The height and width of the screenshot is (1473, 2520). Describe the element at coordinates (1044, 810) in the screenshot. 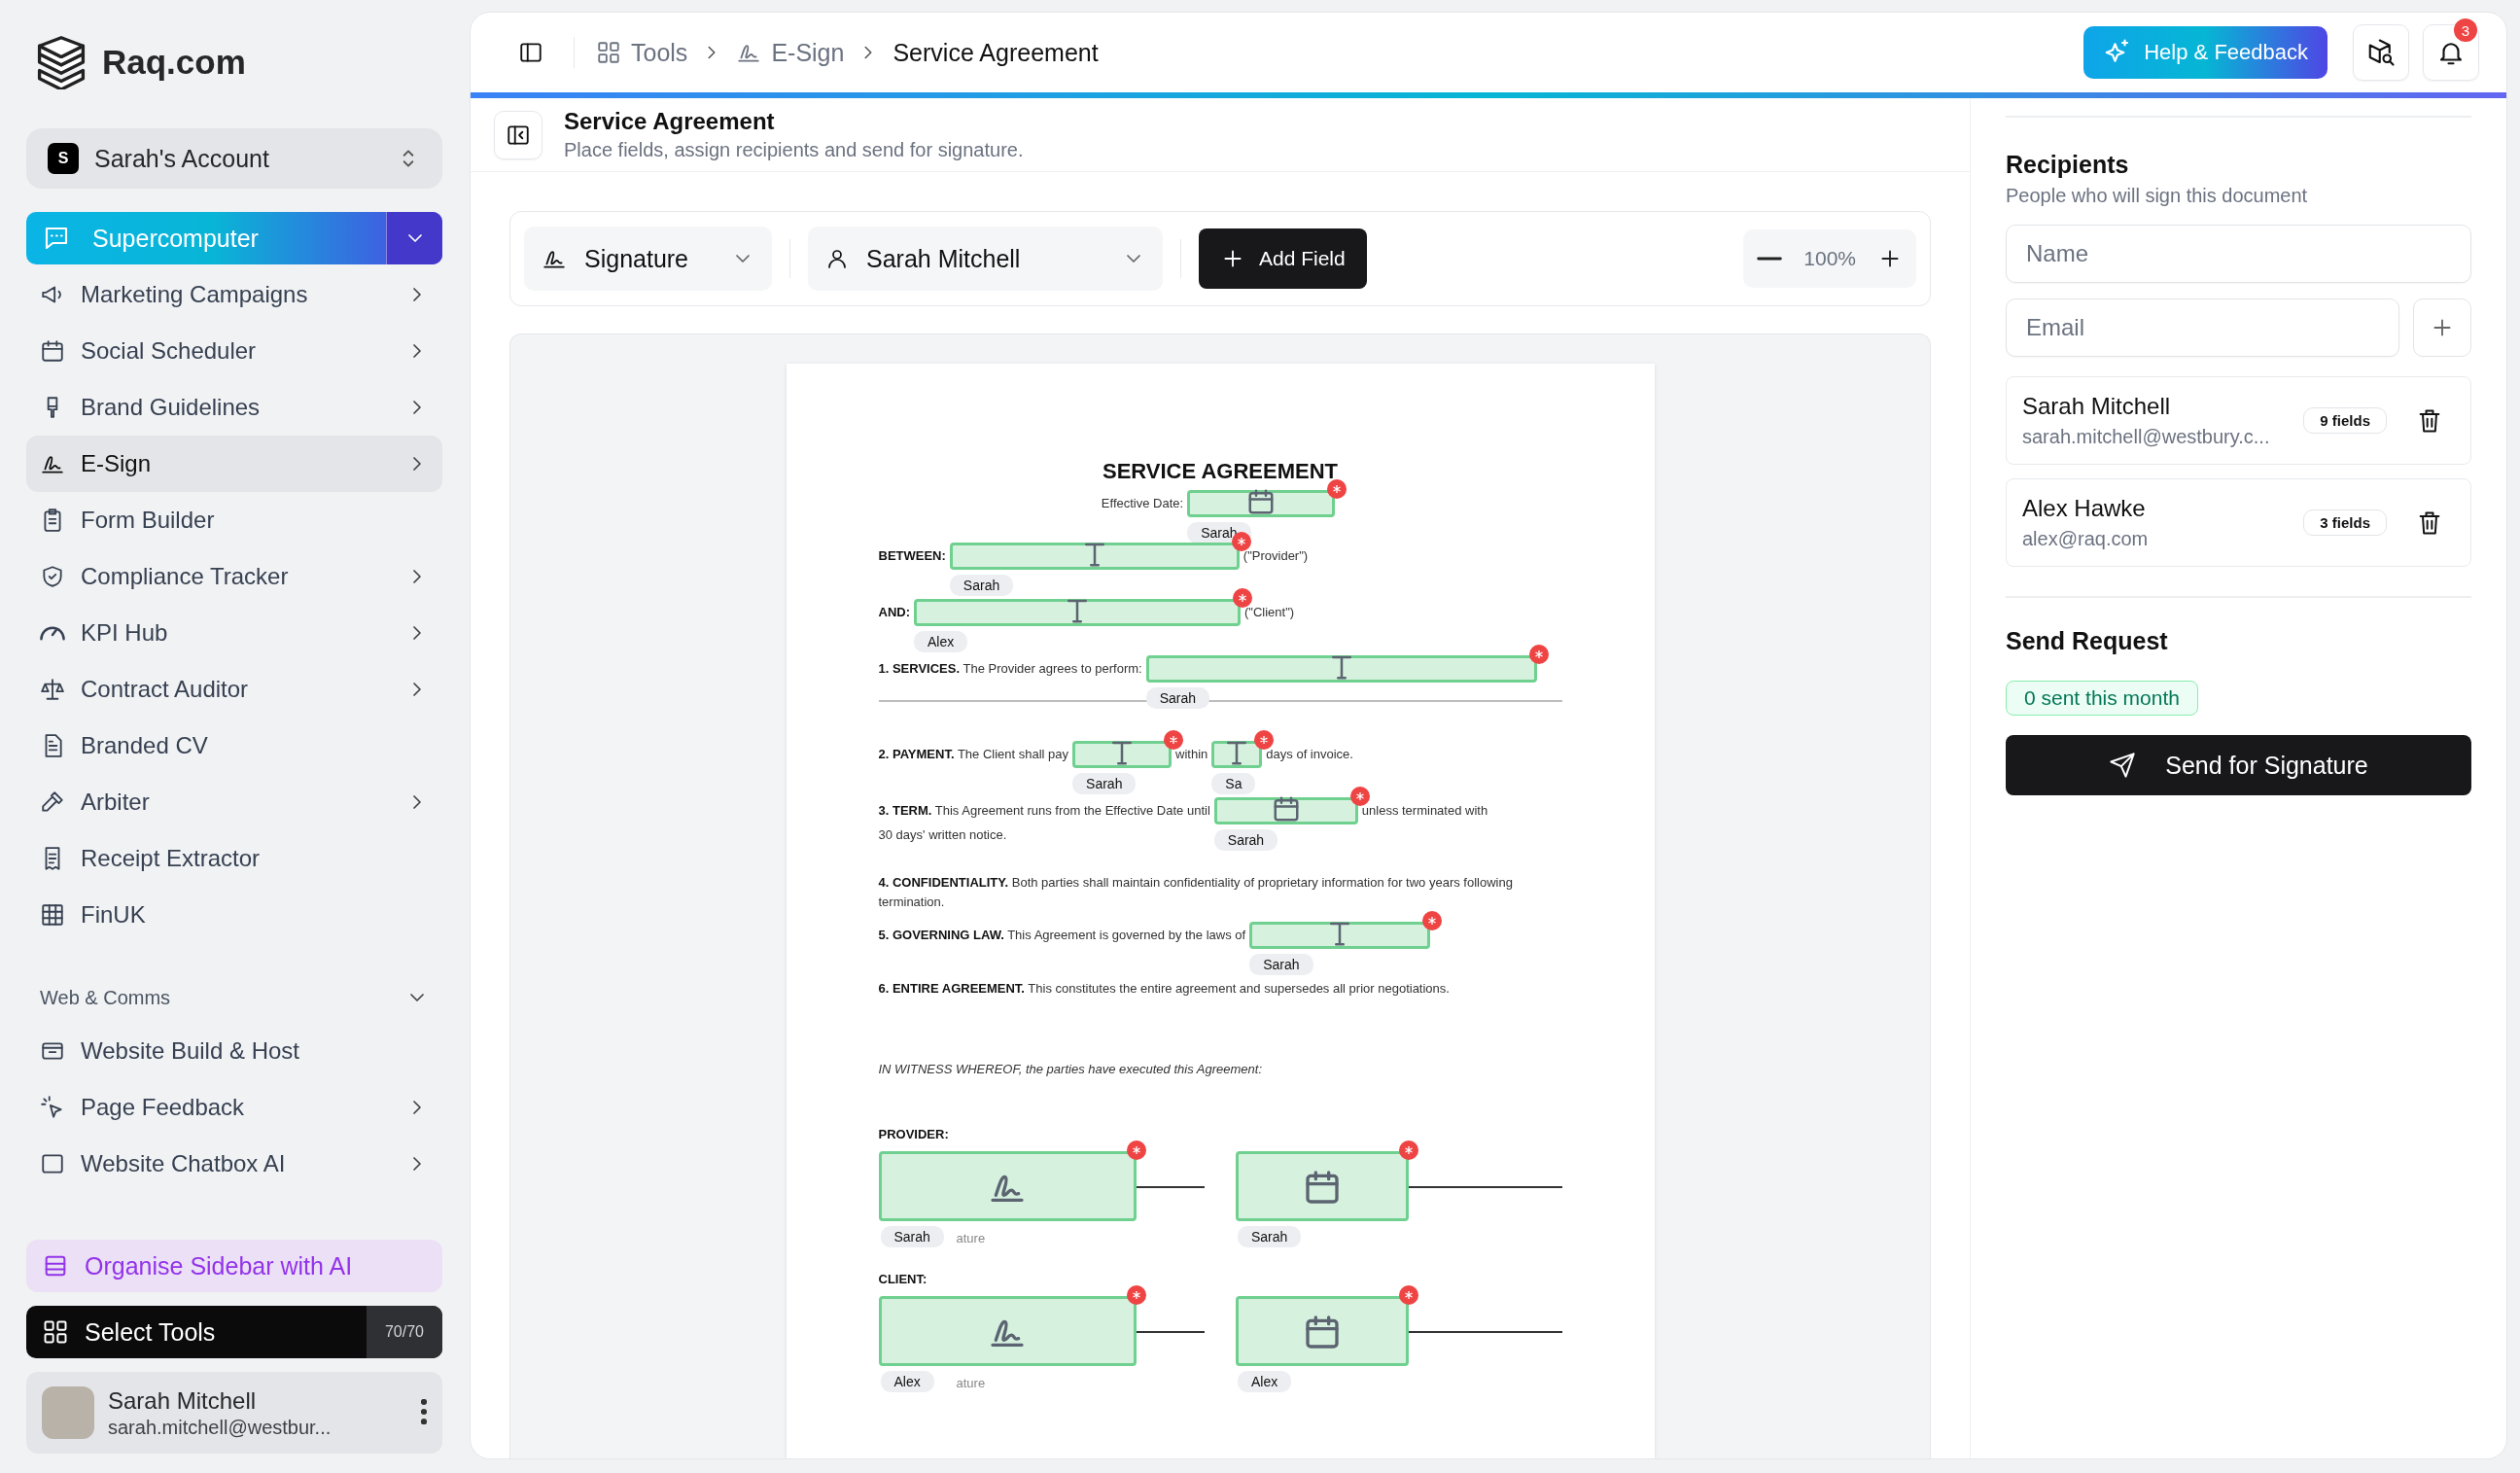

I see `clause-text: 3. TERM. This Agreement runs from the Effective Date until` at that location.